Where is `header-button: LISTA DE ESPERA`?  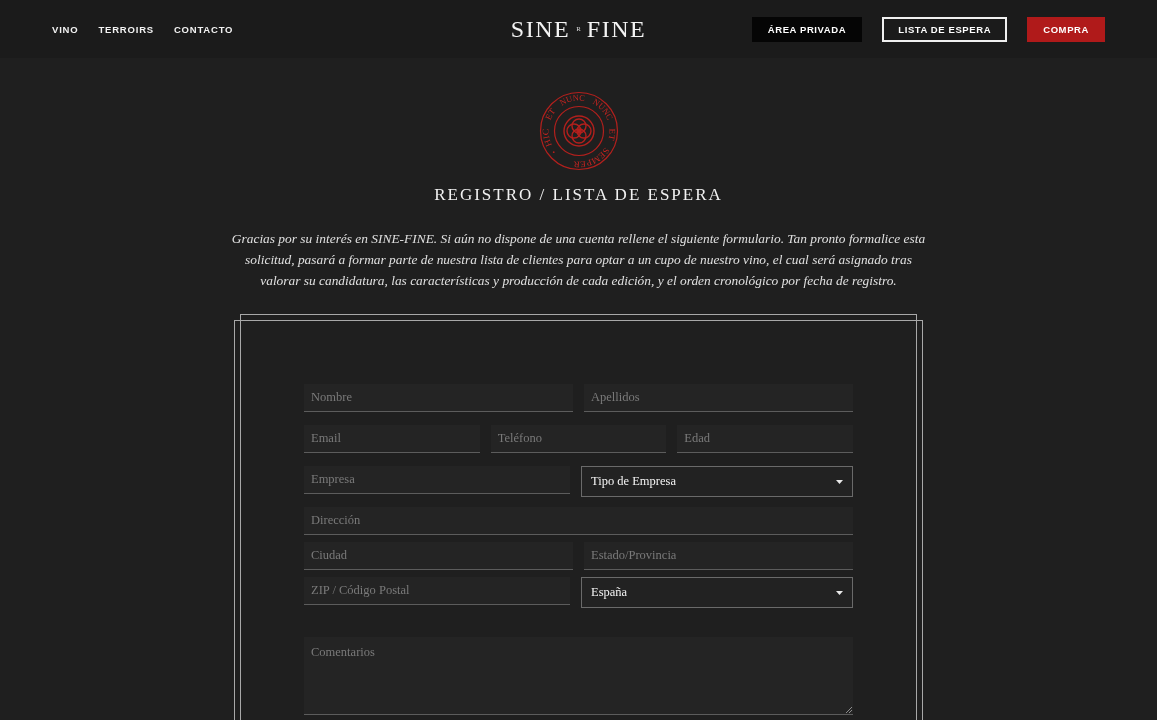 header-button: LISTA DE ESPERA is located at coordinates (945, 29).